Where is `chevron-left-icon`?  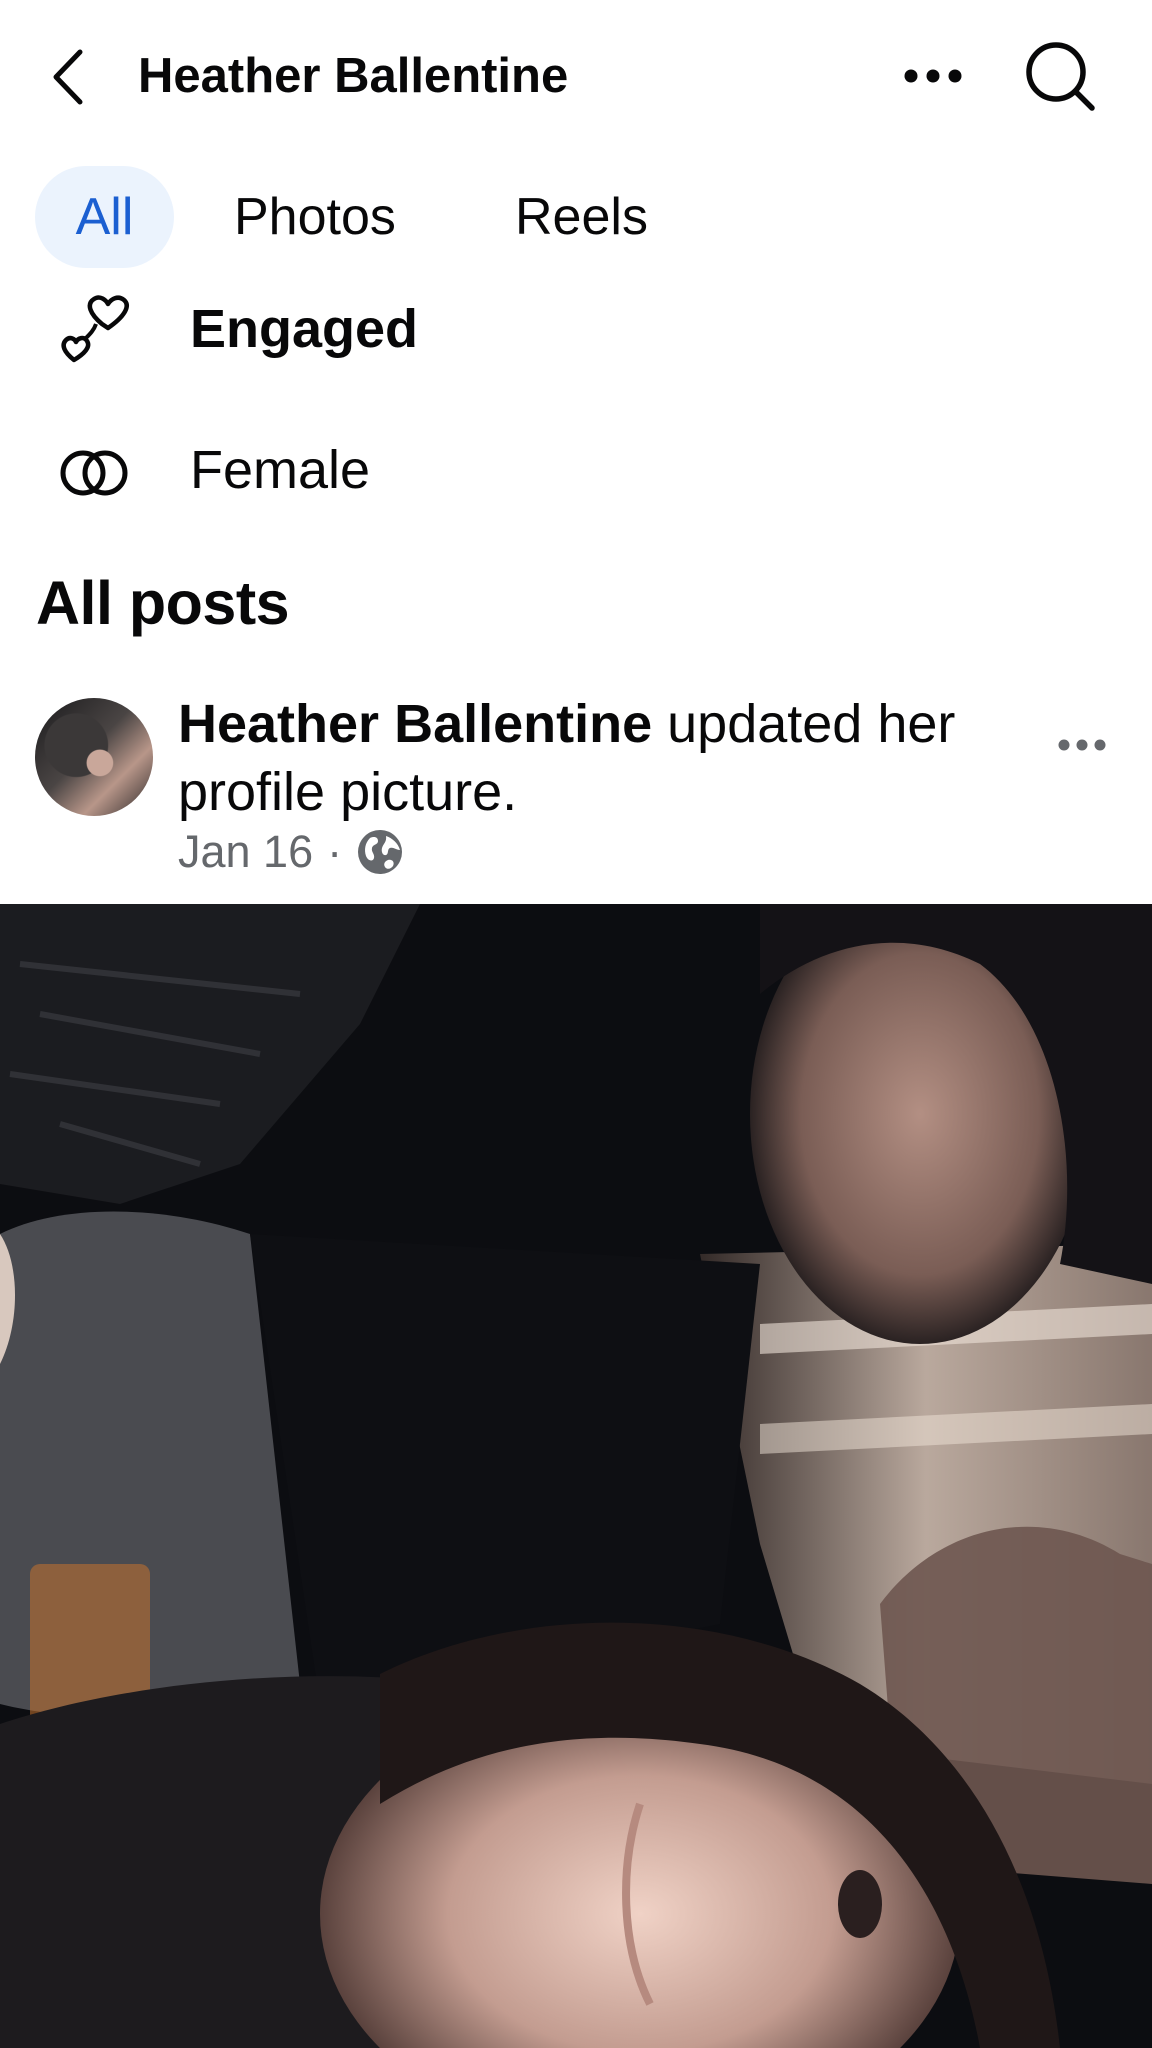 chevron-left-icon is located at coordinates (68, 77).